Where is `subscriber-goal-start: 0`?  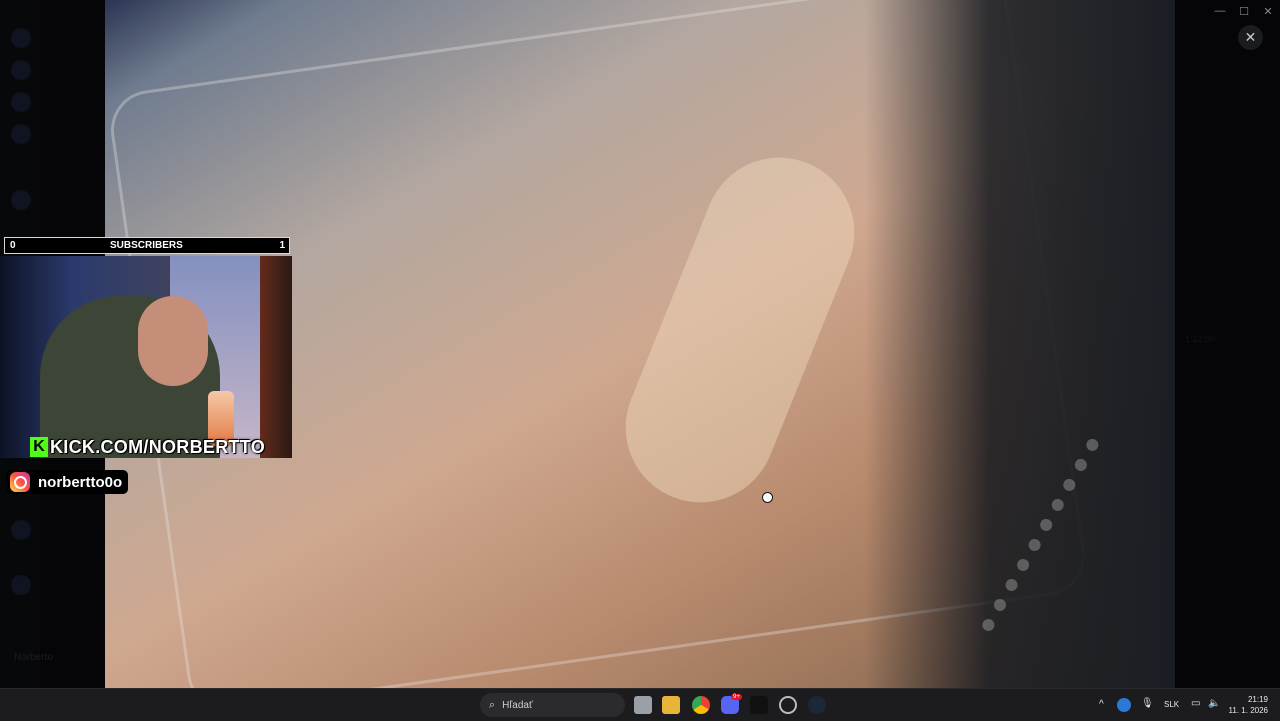
subscriber-goal-start: 0 is located at coordinates (13, 245).